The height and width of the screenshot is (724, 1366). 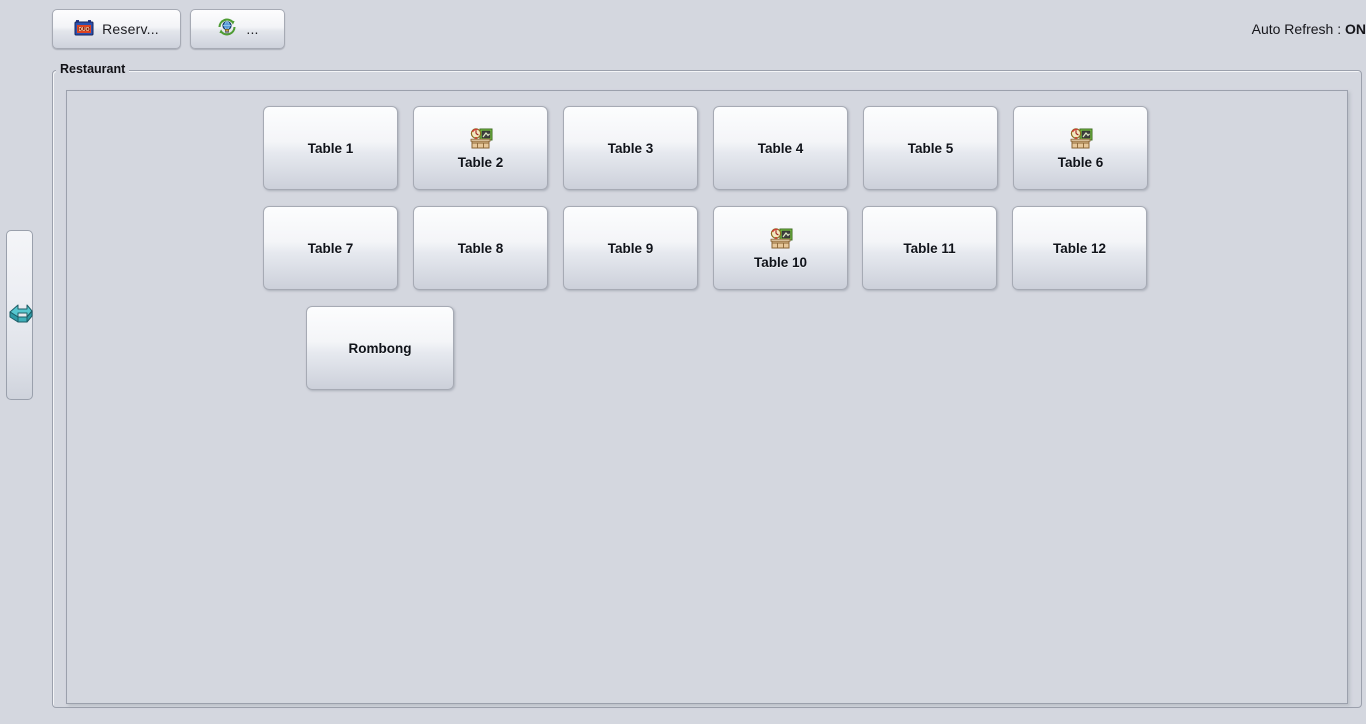 I want to click on table-button-label: Table 8, so click(x=480, y=248).